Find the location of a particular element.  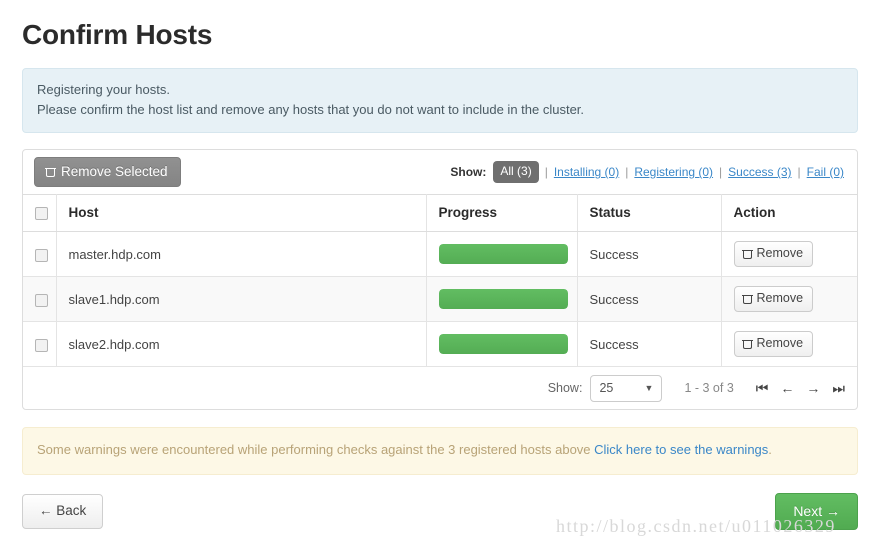

column-header-host: Host is located at coordinates (241, 213).